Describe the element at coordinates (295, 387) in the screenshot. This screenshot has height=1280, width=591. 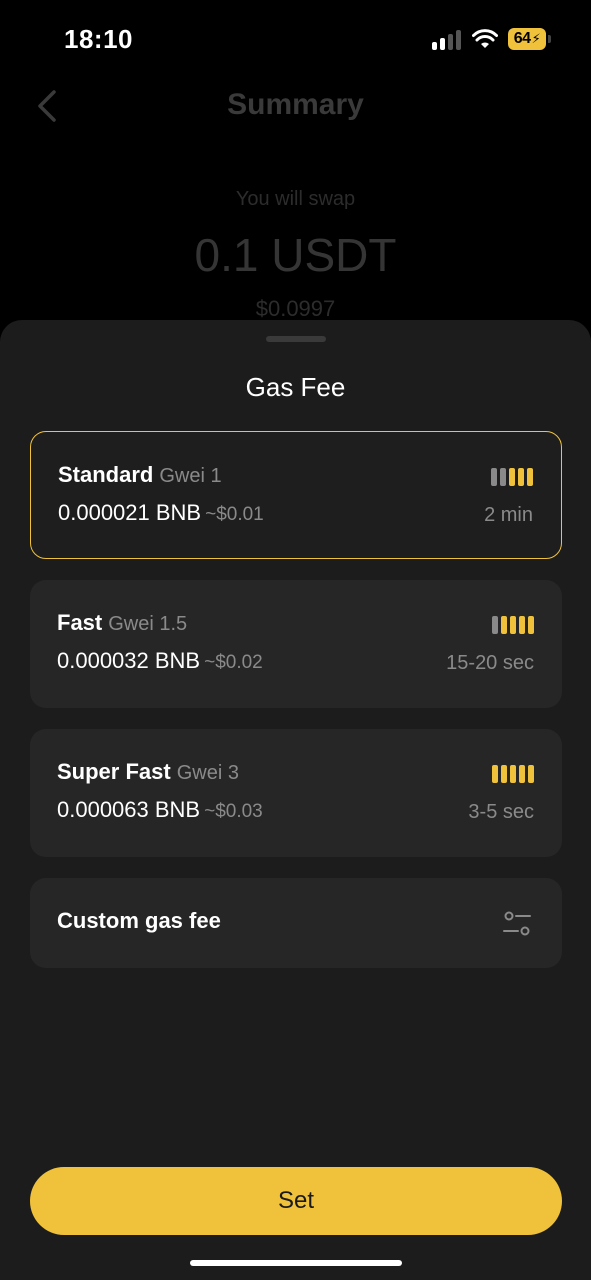
I see `sheet-title: Gas Fee` at that location.